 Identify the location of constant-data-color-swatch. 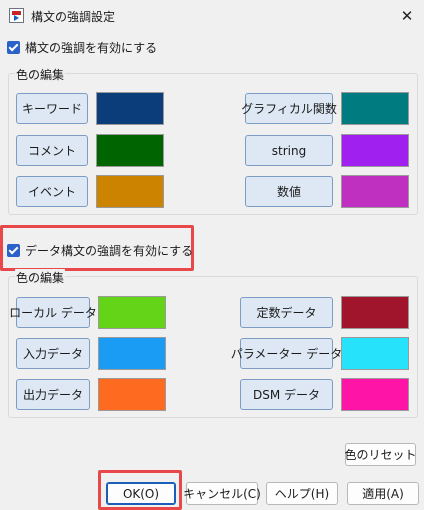
(375, 312).